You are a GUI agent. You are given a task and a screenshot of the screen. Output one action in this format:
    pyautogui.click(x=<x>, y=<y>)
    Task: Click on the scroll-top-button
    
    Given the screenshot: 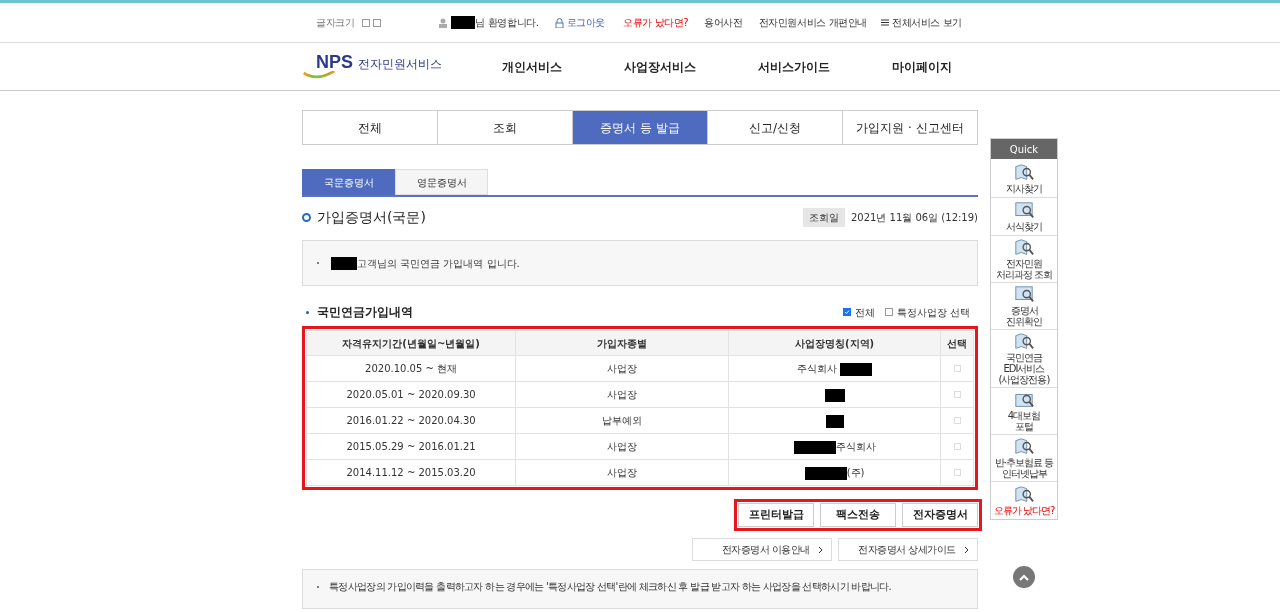 What is the action you would take?
    pyautogui.click(x=1024, y=577)
    